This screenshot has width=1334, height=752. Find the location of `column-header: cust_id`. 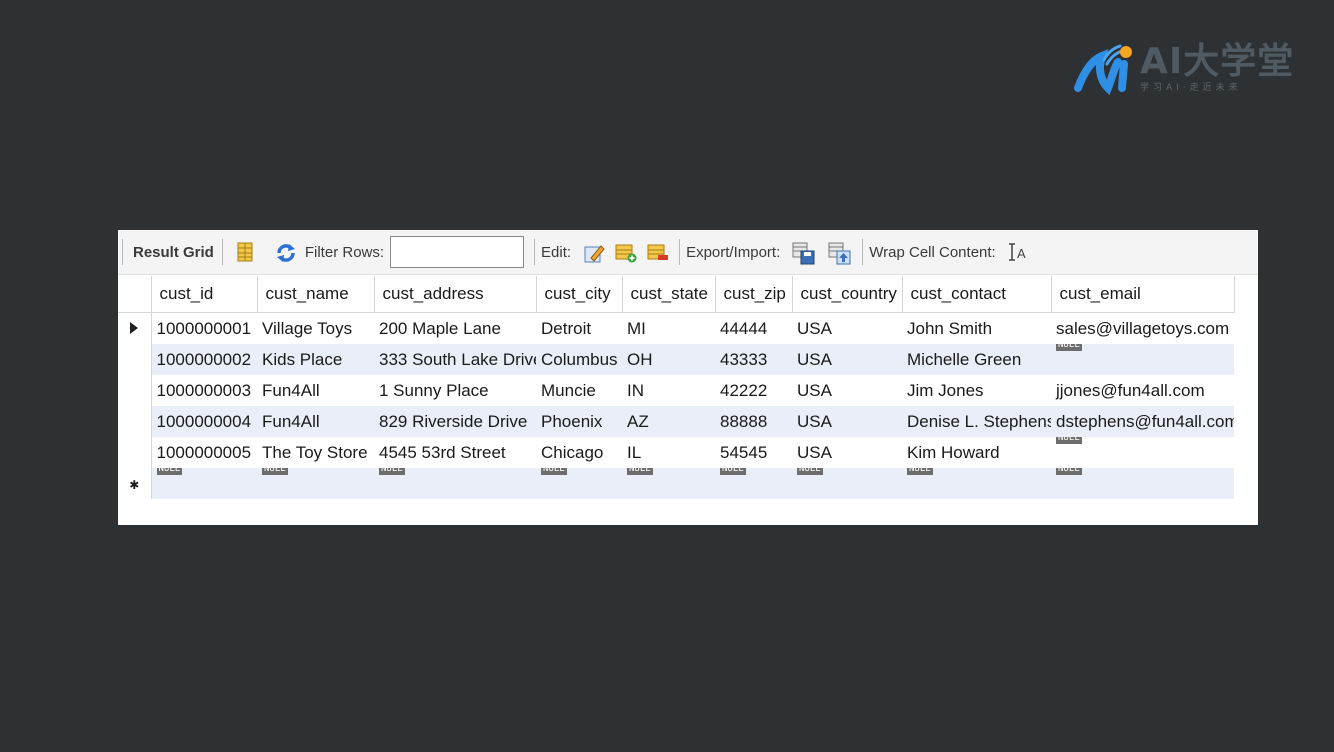

column-header: cust_id is located at coordinates (204, 294).